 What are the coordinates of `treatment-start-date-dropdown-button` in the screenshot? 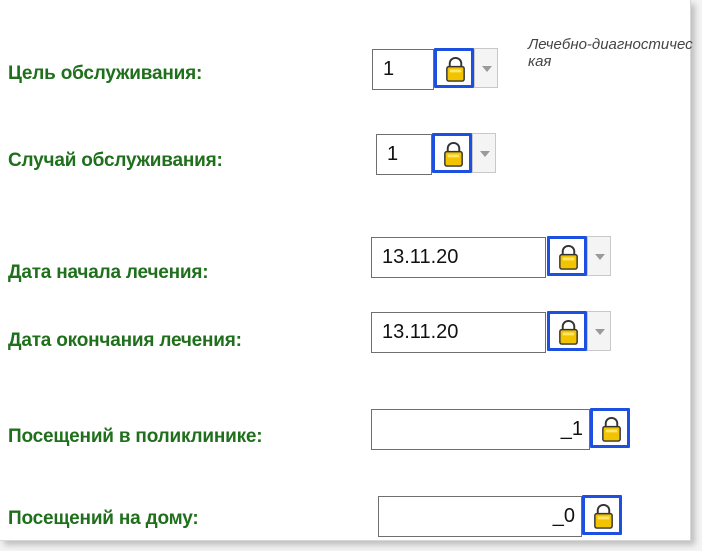 It's located at (599, 256).